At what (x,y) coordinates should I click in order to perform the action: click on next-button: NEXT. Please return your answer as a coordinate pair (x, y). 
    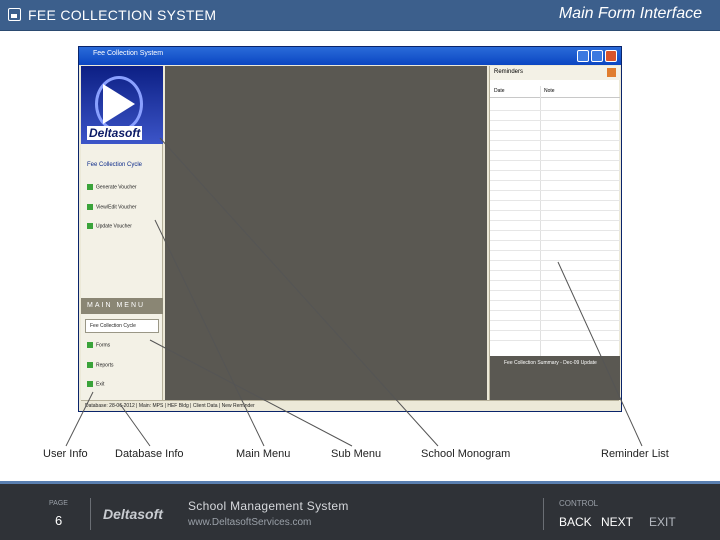
    Looking at the image, I should click on (617, 522).